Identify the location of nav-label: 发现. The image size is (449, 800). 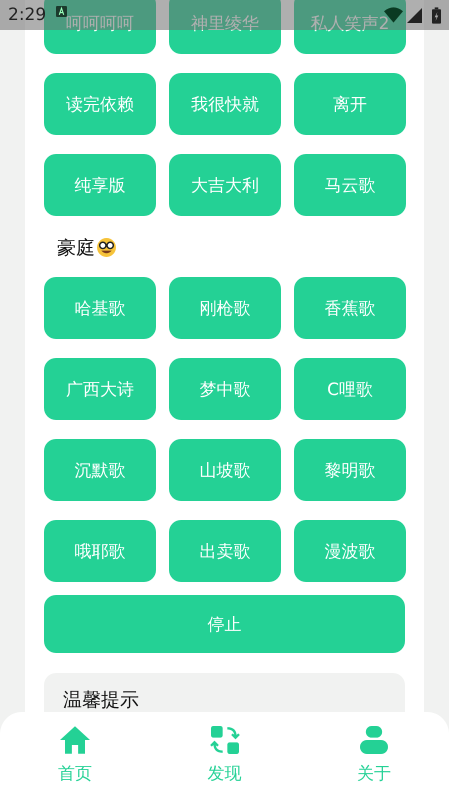
(225, 774).